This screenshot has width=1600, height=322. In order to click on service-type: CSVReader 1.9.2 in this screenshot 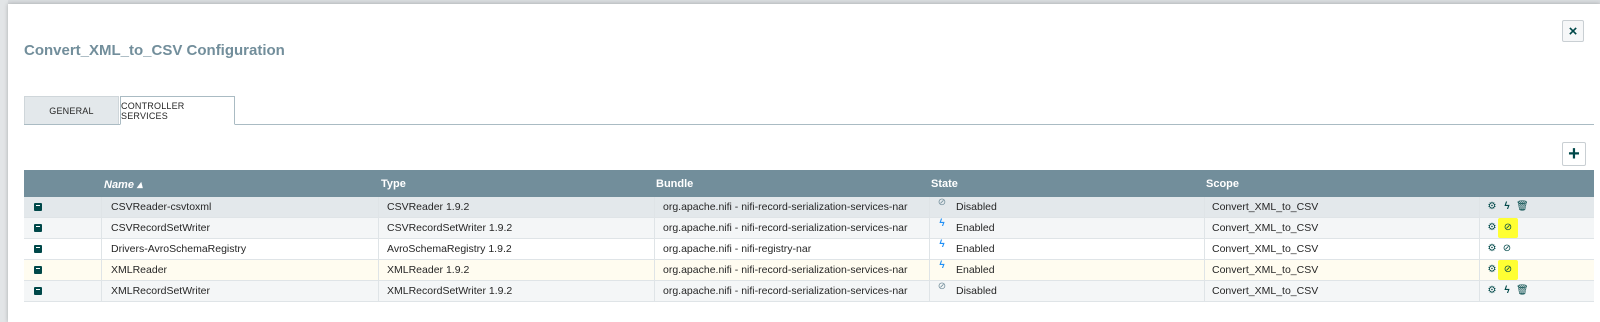, I will do `click(428, 207)`.